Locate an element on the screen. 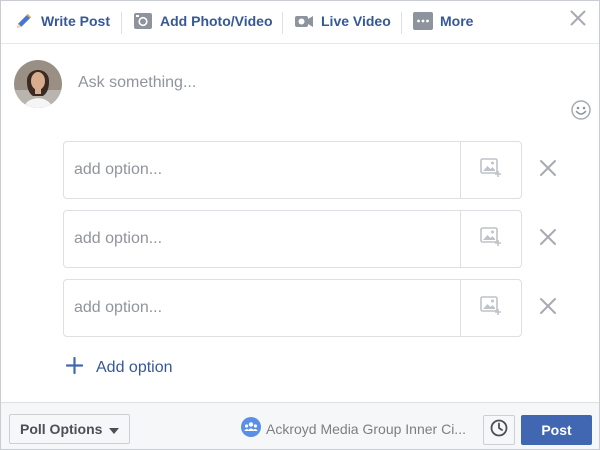 This screenshot has width=600, height=450. caret-down-icon is located at coordinates (114, 429).